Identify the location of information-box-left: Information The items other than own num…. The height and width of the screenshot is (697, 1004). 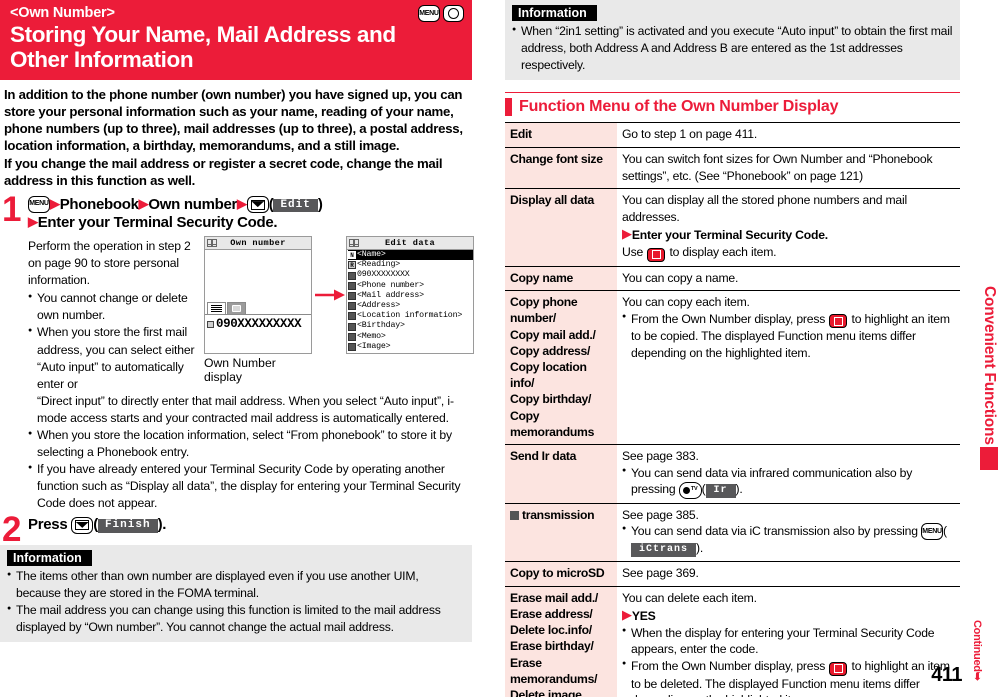
(236, 594).